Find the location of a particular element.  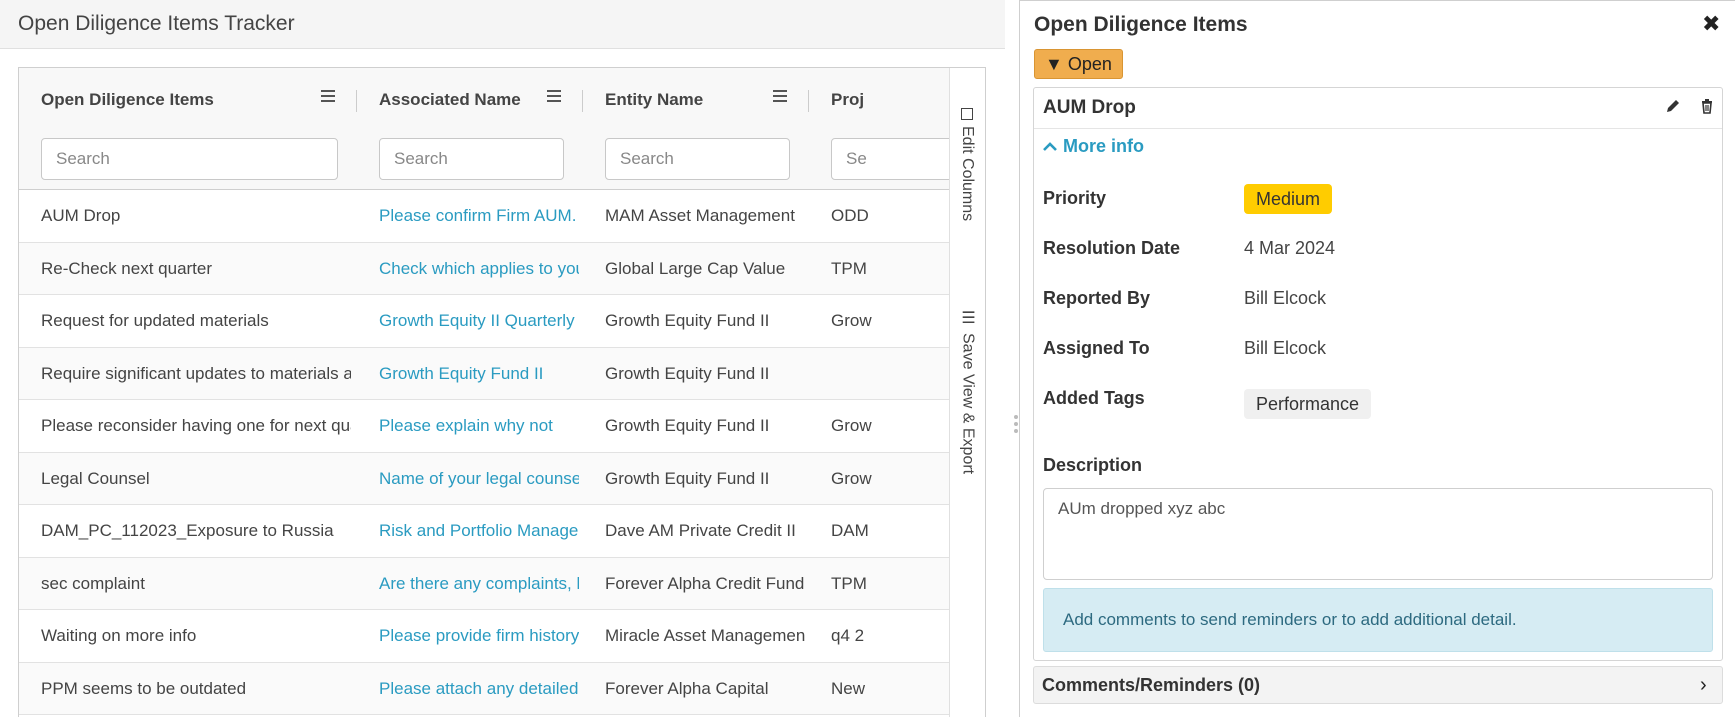

assigned-to-label: Assigned To is located at coordinates (1096, 348).